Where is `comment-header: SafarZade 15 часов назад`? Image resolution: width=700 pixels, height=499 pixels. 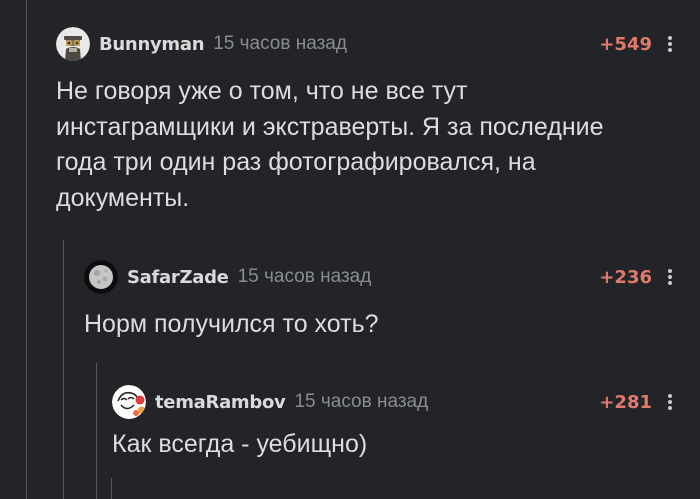 comment-header: SafarZade 15 часов назад is located at coordinates (227, 277).